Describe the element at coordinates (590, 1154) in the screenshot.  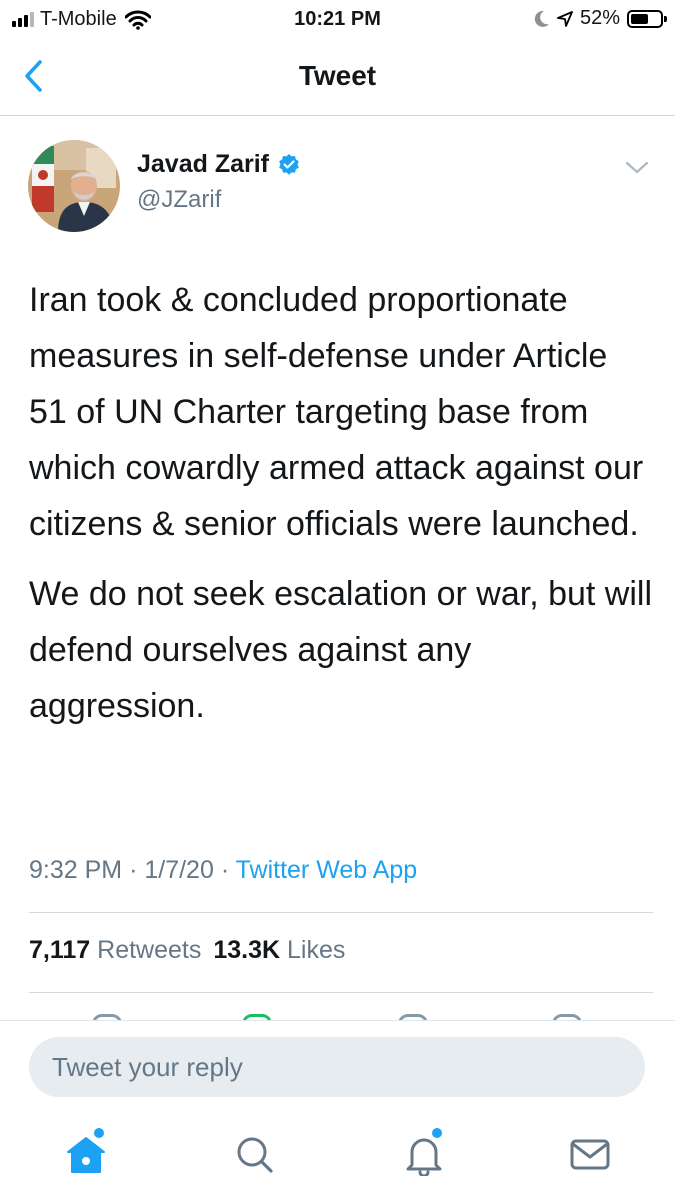
I see `messages-icon` at that location.